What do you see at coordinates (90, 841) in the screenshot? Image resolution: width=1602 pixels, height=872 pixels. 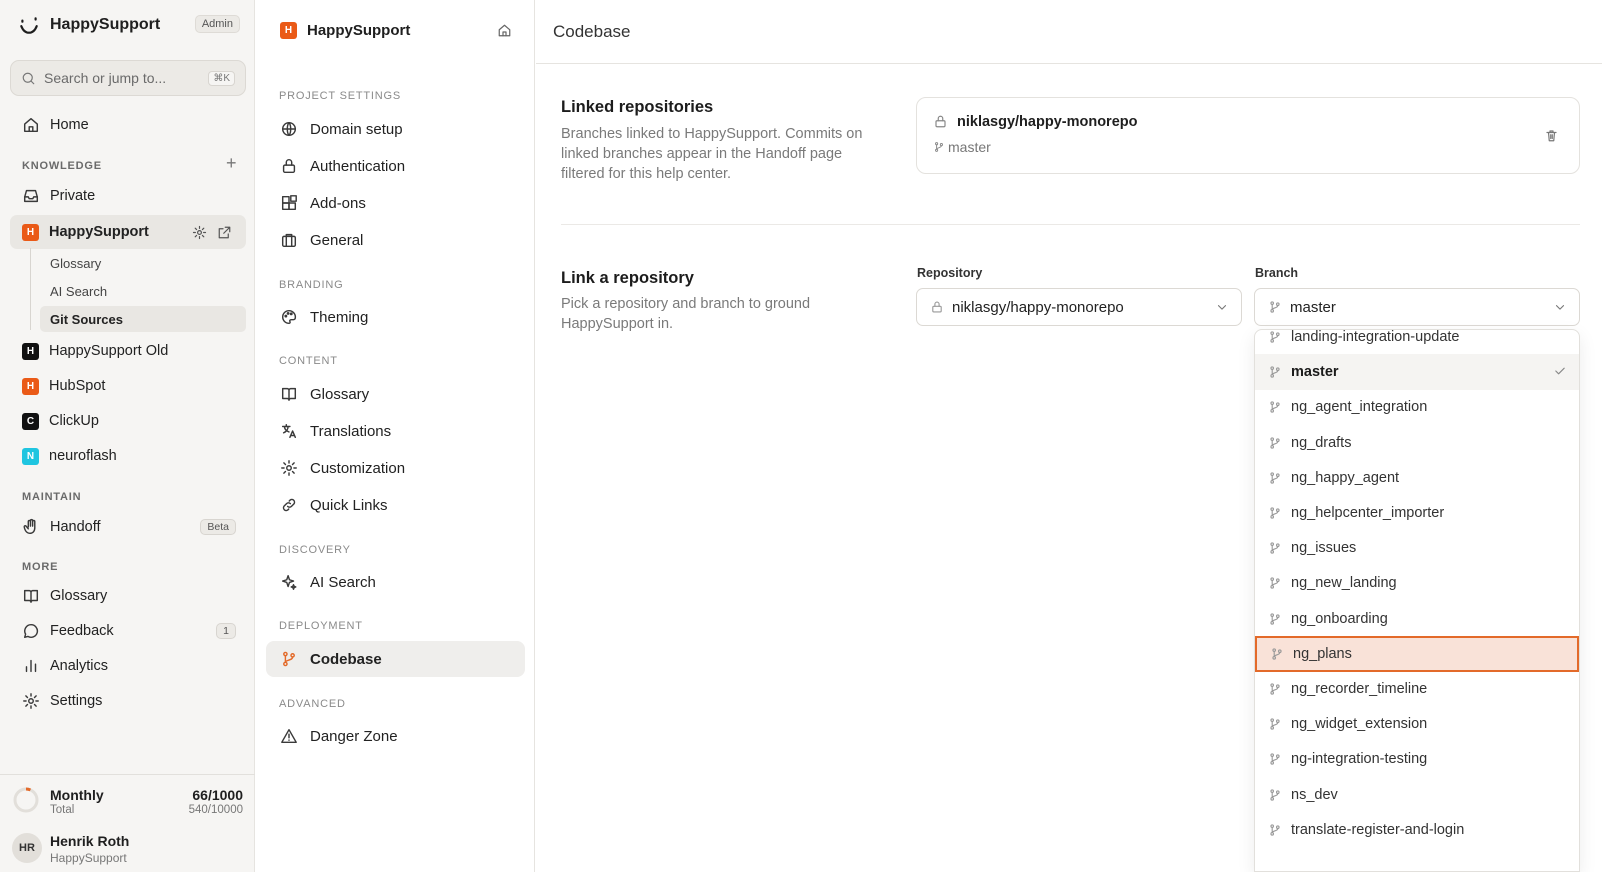 I see `user-name: Henrik Roth` at bounding box center [90, 841].